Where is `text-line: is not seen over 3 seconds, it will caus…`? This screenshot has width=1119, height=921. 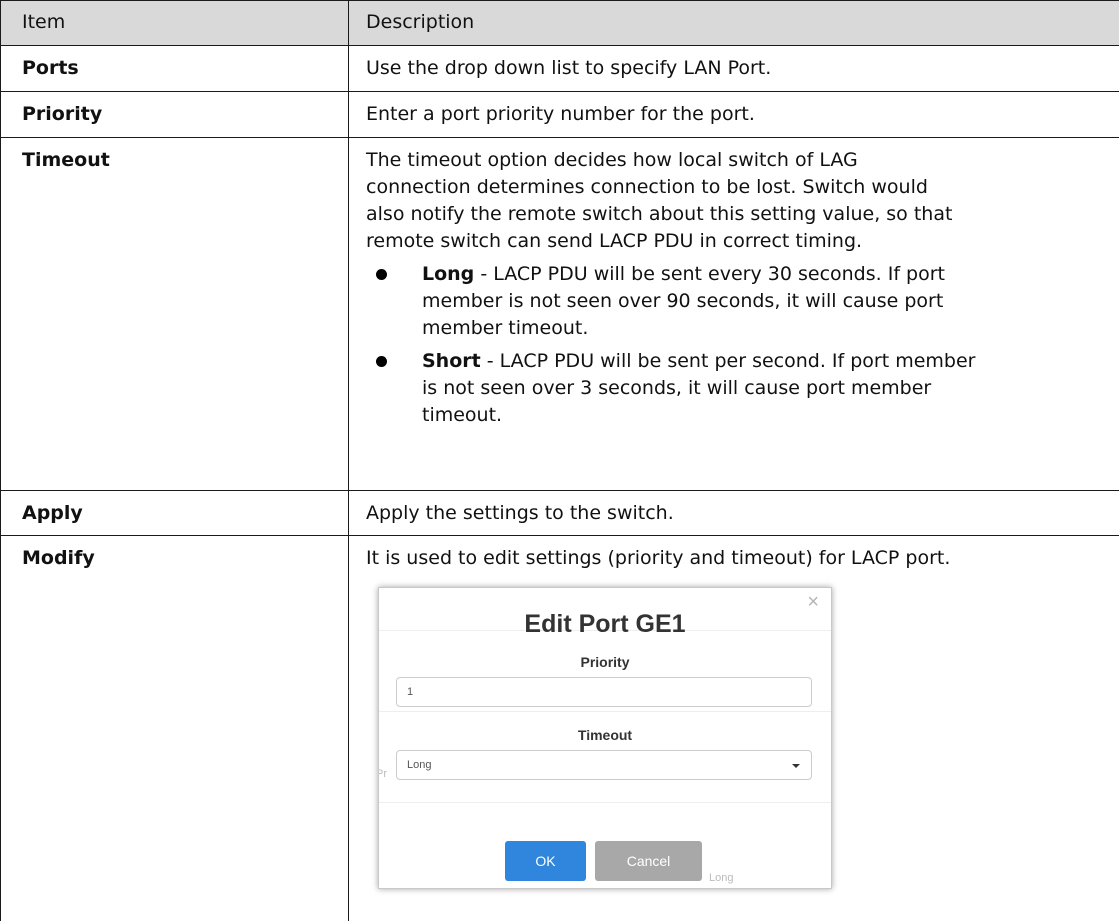
text-line: is not seen over 3 seconds, it will caus… is located at coordinates (677, 388).